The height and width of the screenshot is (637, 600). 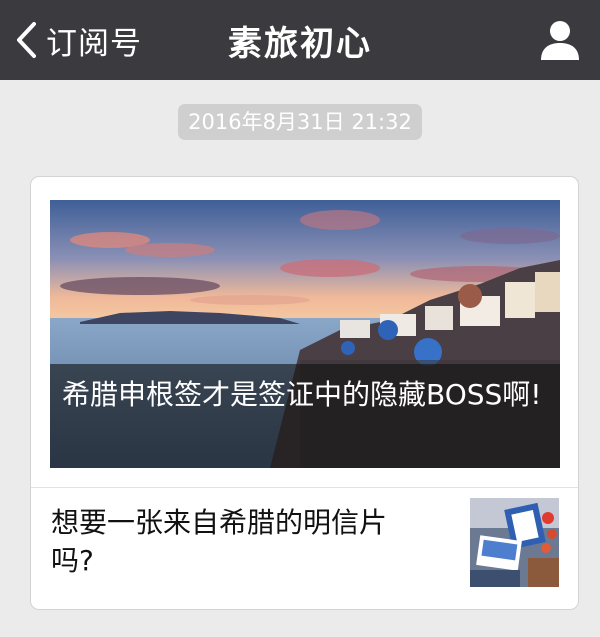 I want to click on navbar: 订阅号 素旅初心, so click(x=300, y=40).